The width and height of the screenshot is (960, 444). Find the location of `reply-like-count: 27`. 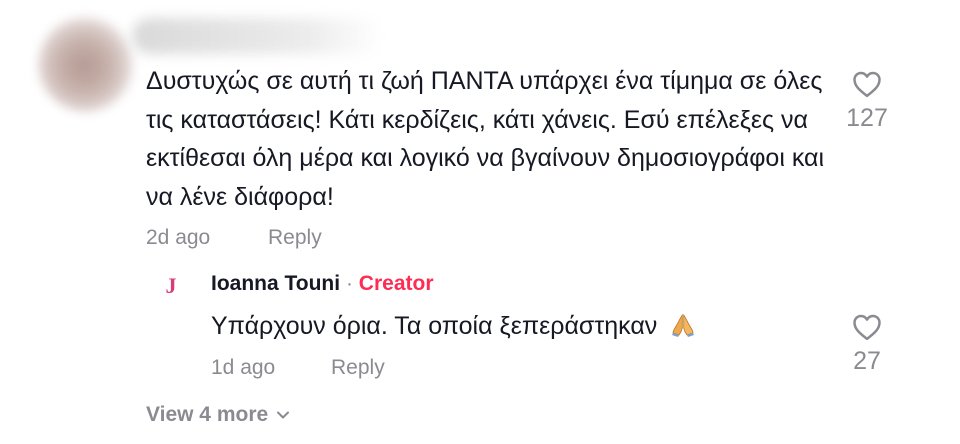

reply-like-count: 27 is located at coordinates (867, 361).